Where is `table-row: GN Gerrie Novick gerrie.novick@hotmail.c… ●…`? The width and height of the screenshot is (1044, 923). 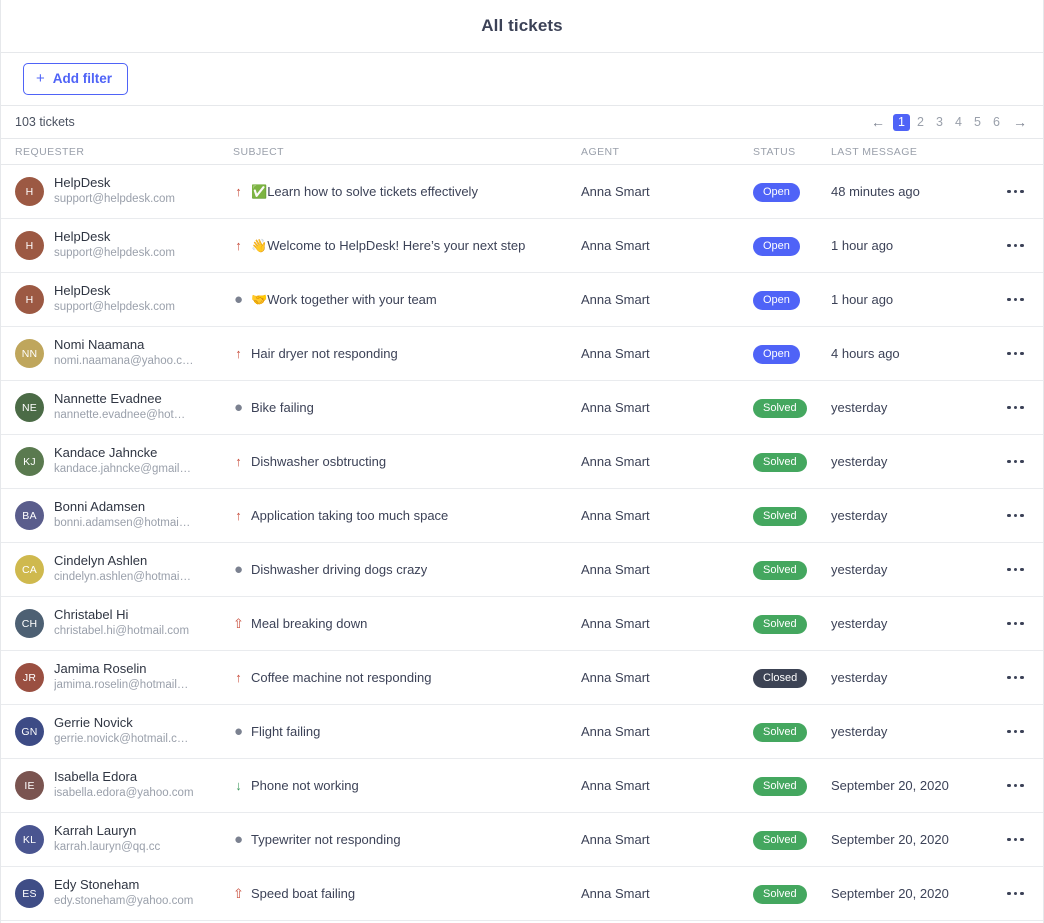 table-row: GN Gerrie Novick gerrie.novick@hotmail.c… ●… is located at coordinates (522, 732).